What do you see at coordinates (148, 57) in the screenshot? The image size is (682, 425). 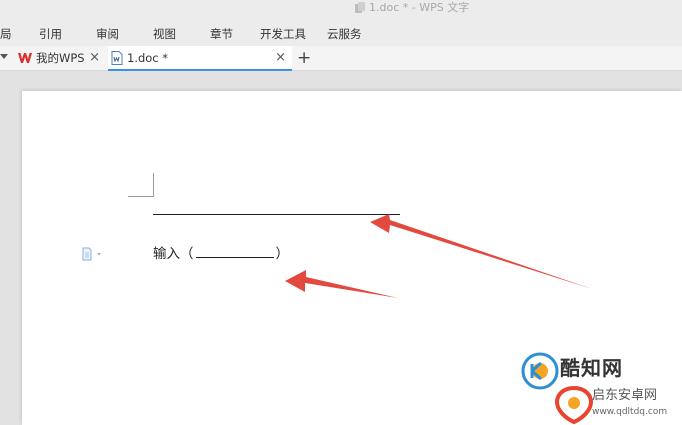 I see `tab-document-label: 1.doc *` at bounding box center [148, 57].